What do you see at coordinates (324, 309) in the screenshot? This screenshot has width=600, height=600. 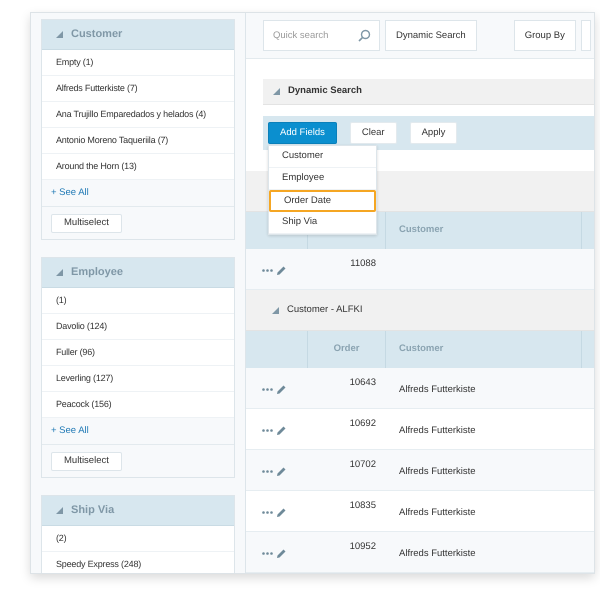 I see `group-title: Customer - ALFKI` at bounding box center [324, 309].